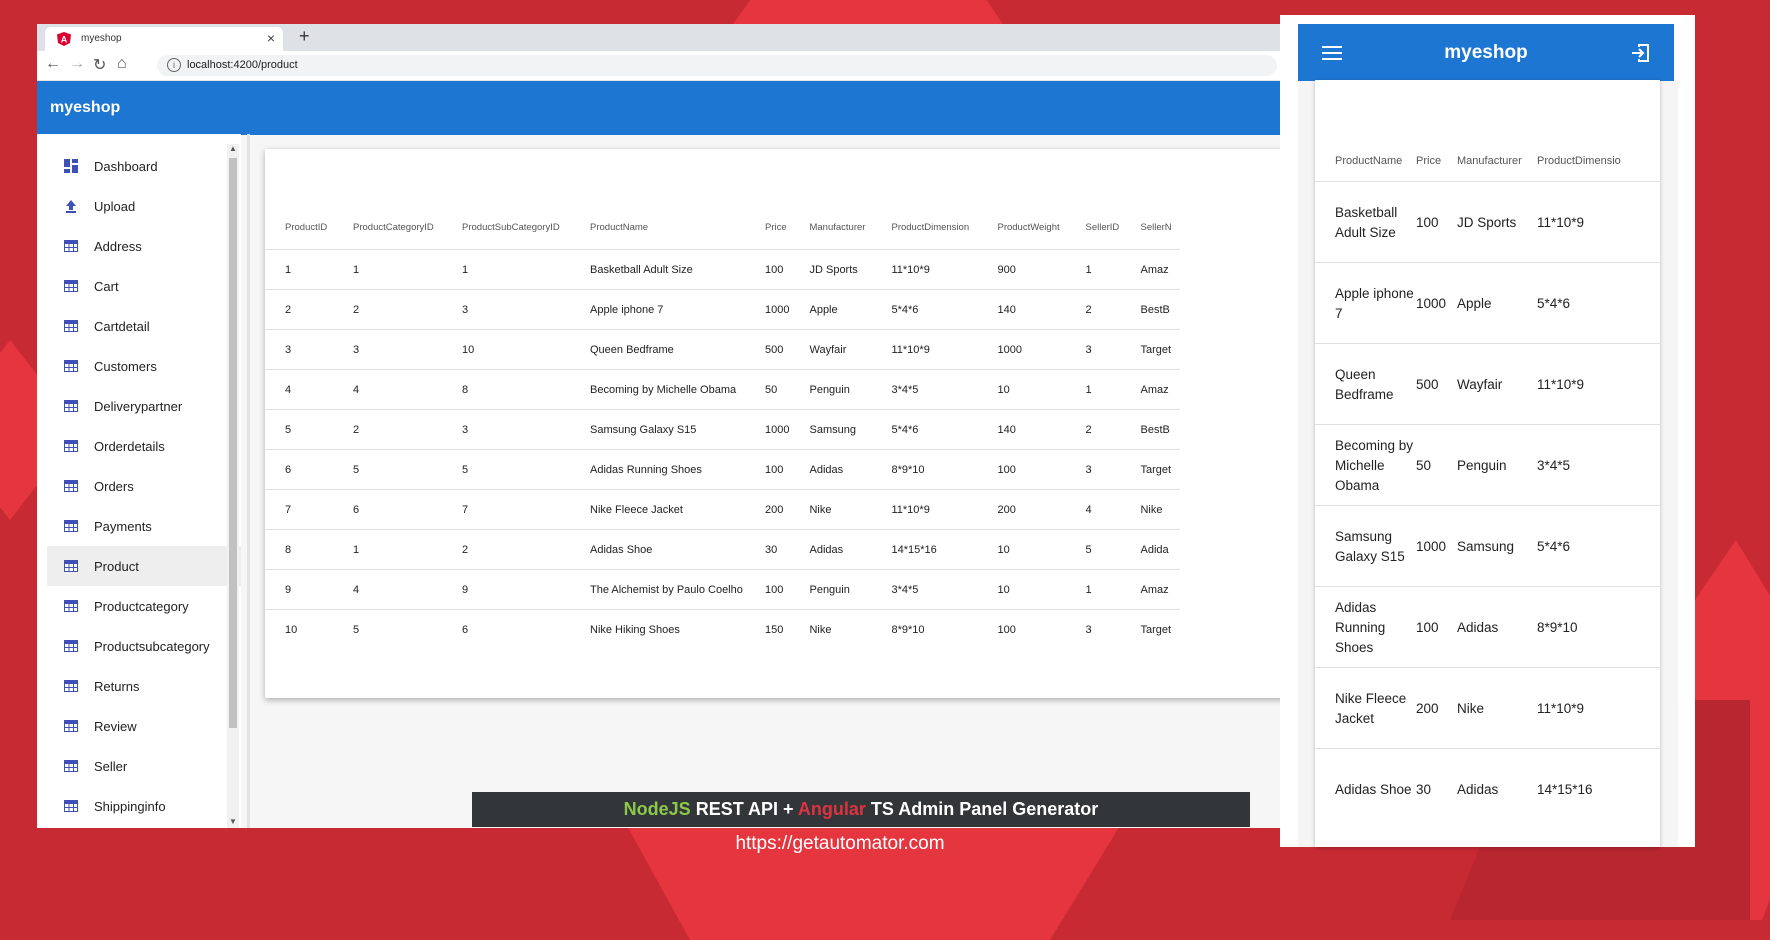 Image resolution: width=1770 pixels, height=940 pixels. I want to click on mobile-table-cell: Basketball Adult Size, so click(1366, 222).